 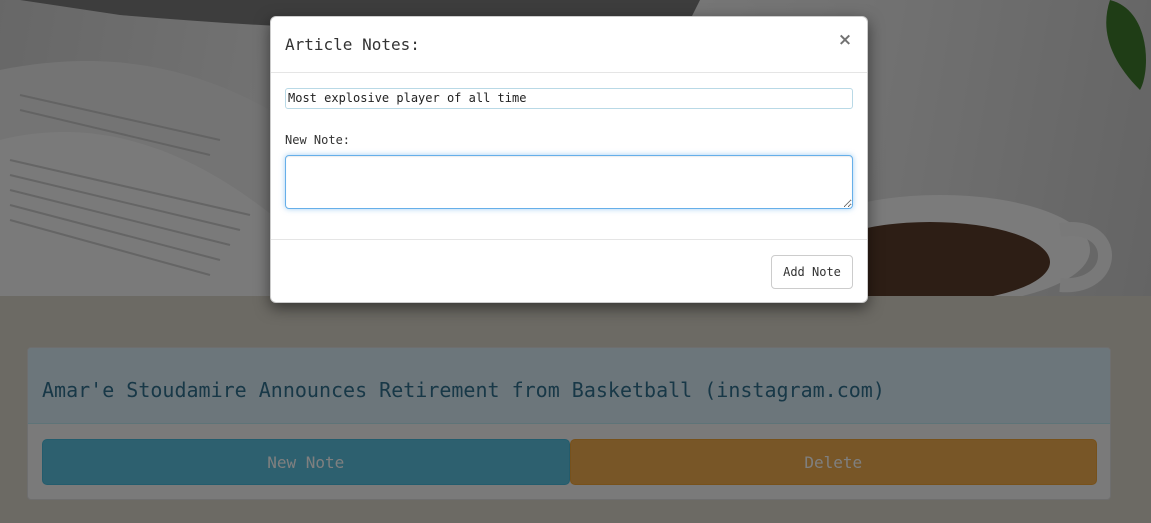 I want to click on add-note-button: Add Note, so click(x=812, y=272).